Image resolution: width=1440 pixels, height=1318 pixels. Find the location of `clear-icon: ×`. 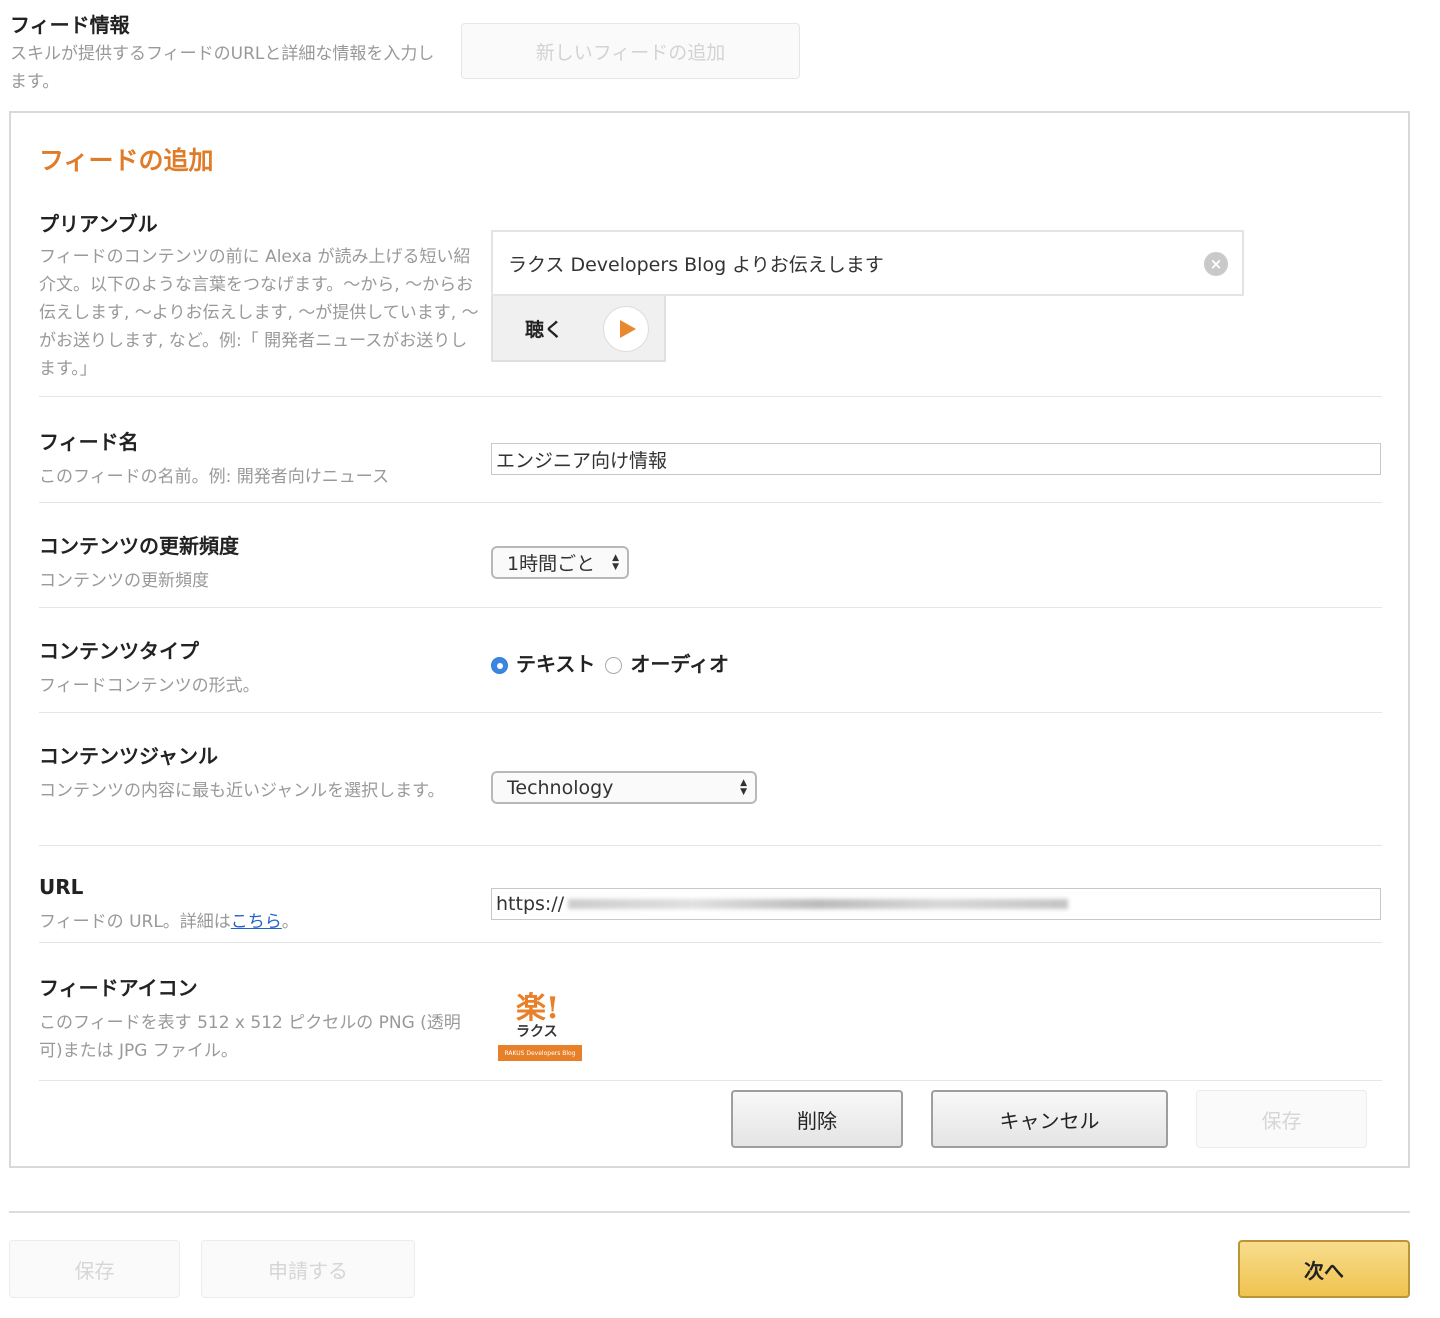

clear-icon: × is located at coordinates (1216, 264).